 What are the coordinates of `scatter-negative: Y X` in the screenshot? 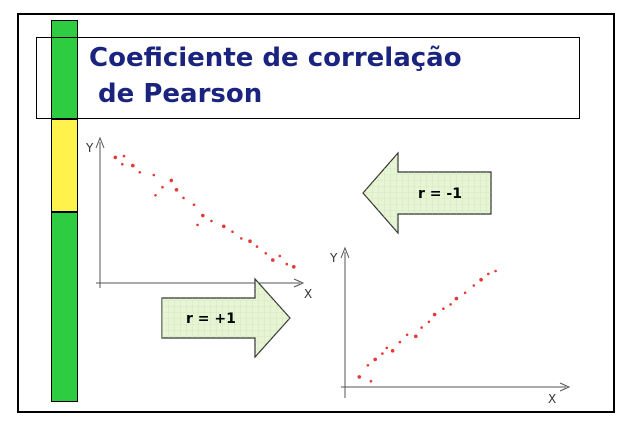 It's located at (198, 218).